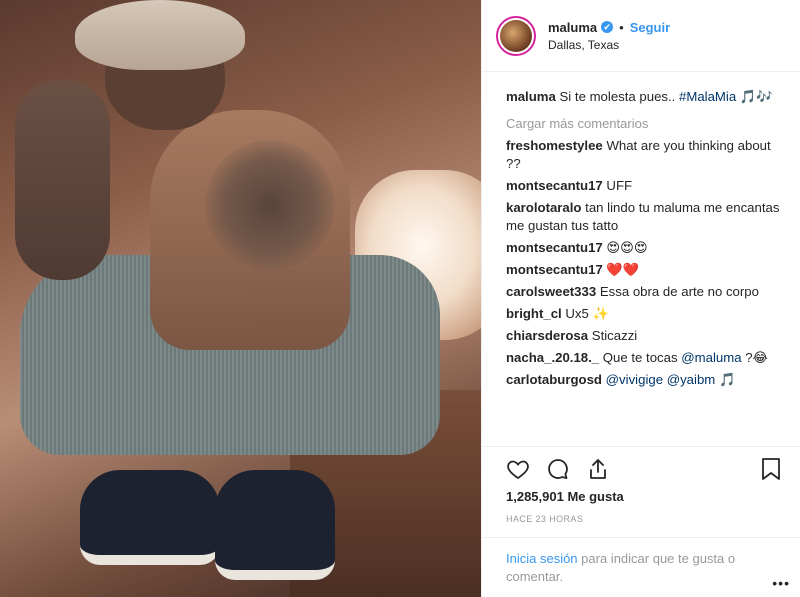  Describe the element at coordinates (643, 314) in the screenshot. I see `list-item: bright_cl Ux5 ✨` at that location.